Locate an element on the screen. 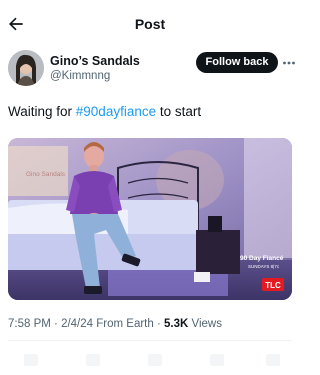 The width and height of the screenshot is (320, 375). bookmark-icon is located at coordinates (217, 360).